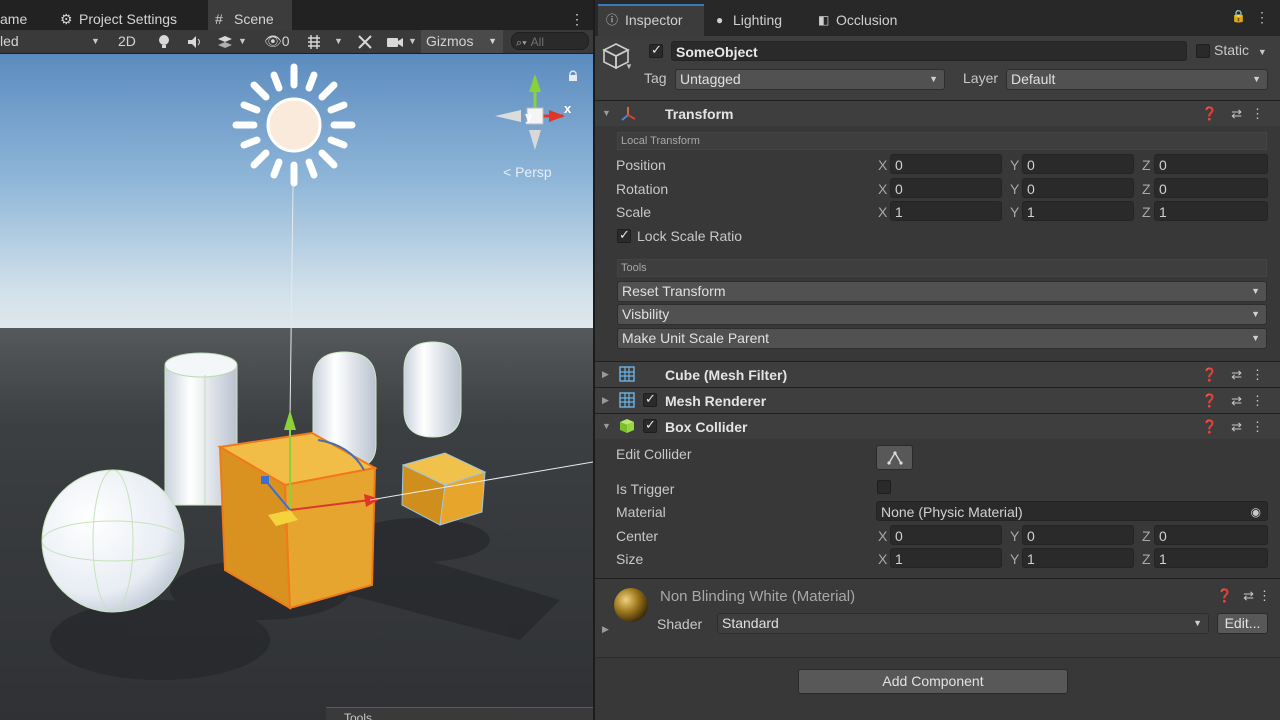 Image resolution: width=1280 pixels, height=720 pixels. Describe the element at coordinates (250, 15) in the screenshot. I see `tab-scene: # Scene` at that location.